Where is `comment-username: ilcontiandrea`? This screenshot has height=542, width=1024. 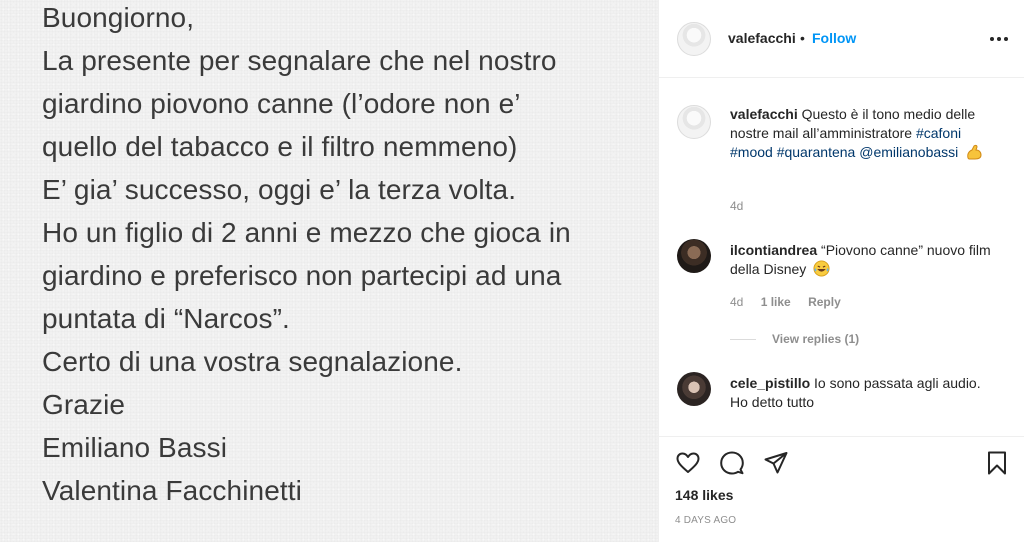
comment-username: ilcontiandrea is located at coordinates (773, 250).